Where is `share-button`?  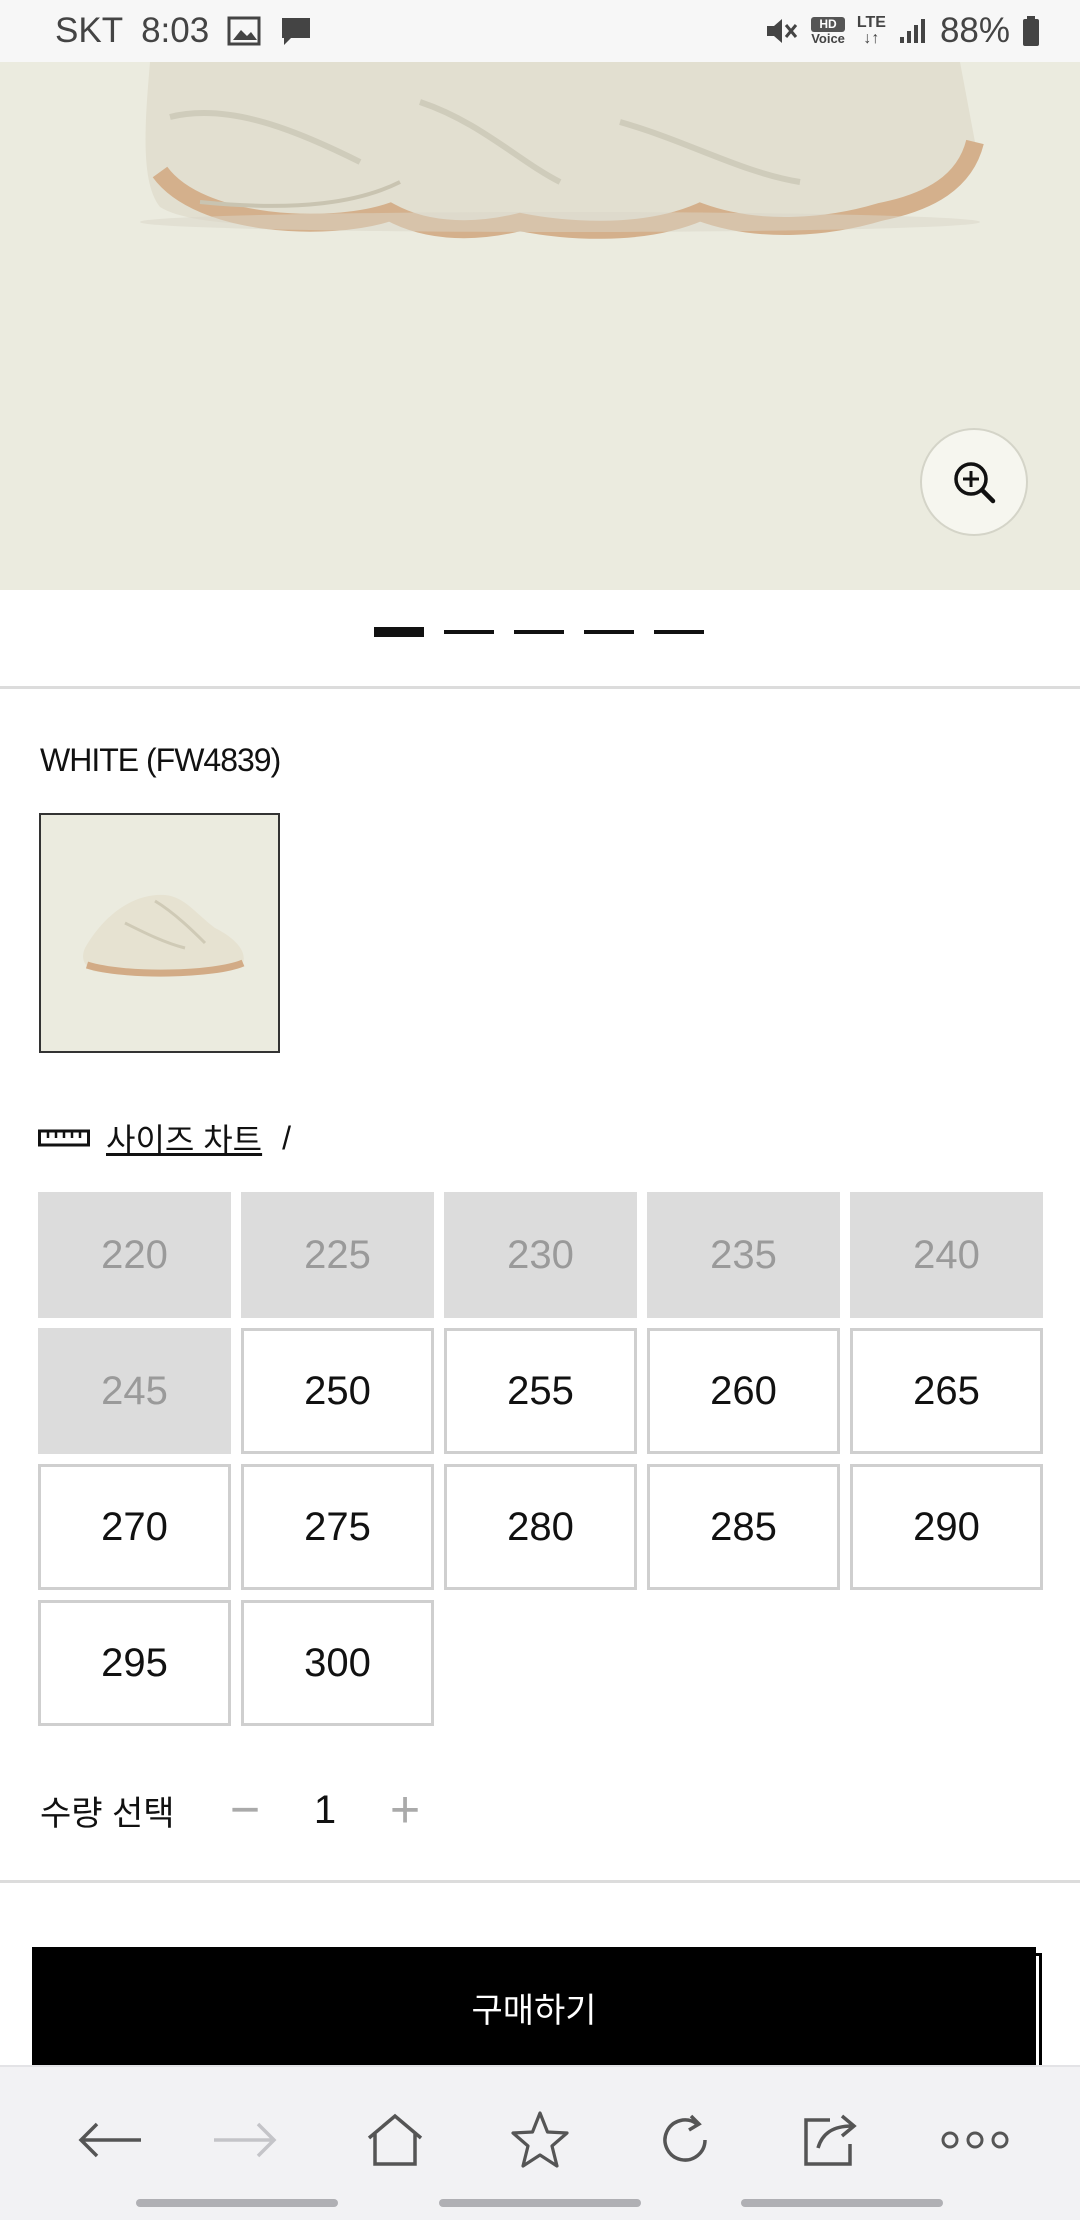
share-button is located at coordinates (830, 2140).